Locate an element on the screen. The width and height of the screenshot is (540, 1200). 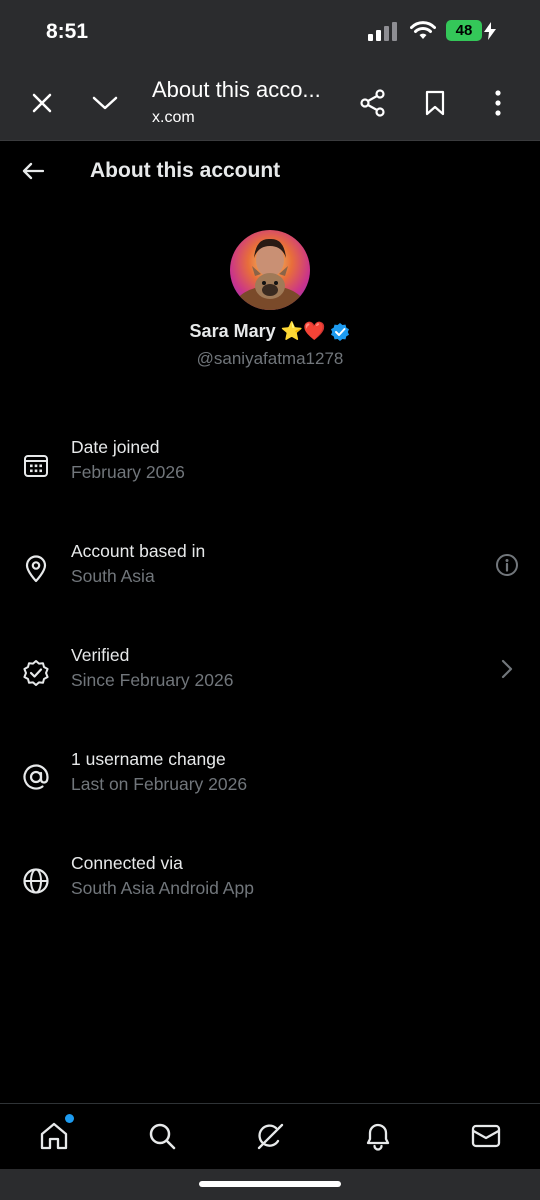
info-button is located at coordinates (507, 565).